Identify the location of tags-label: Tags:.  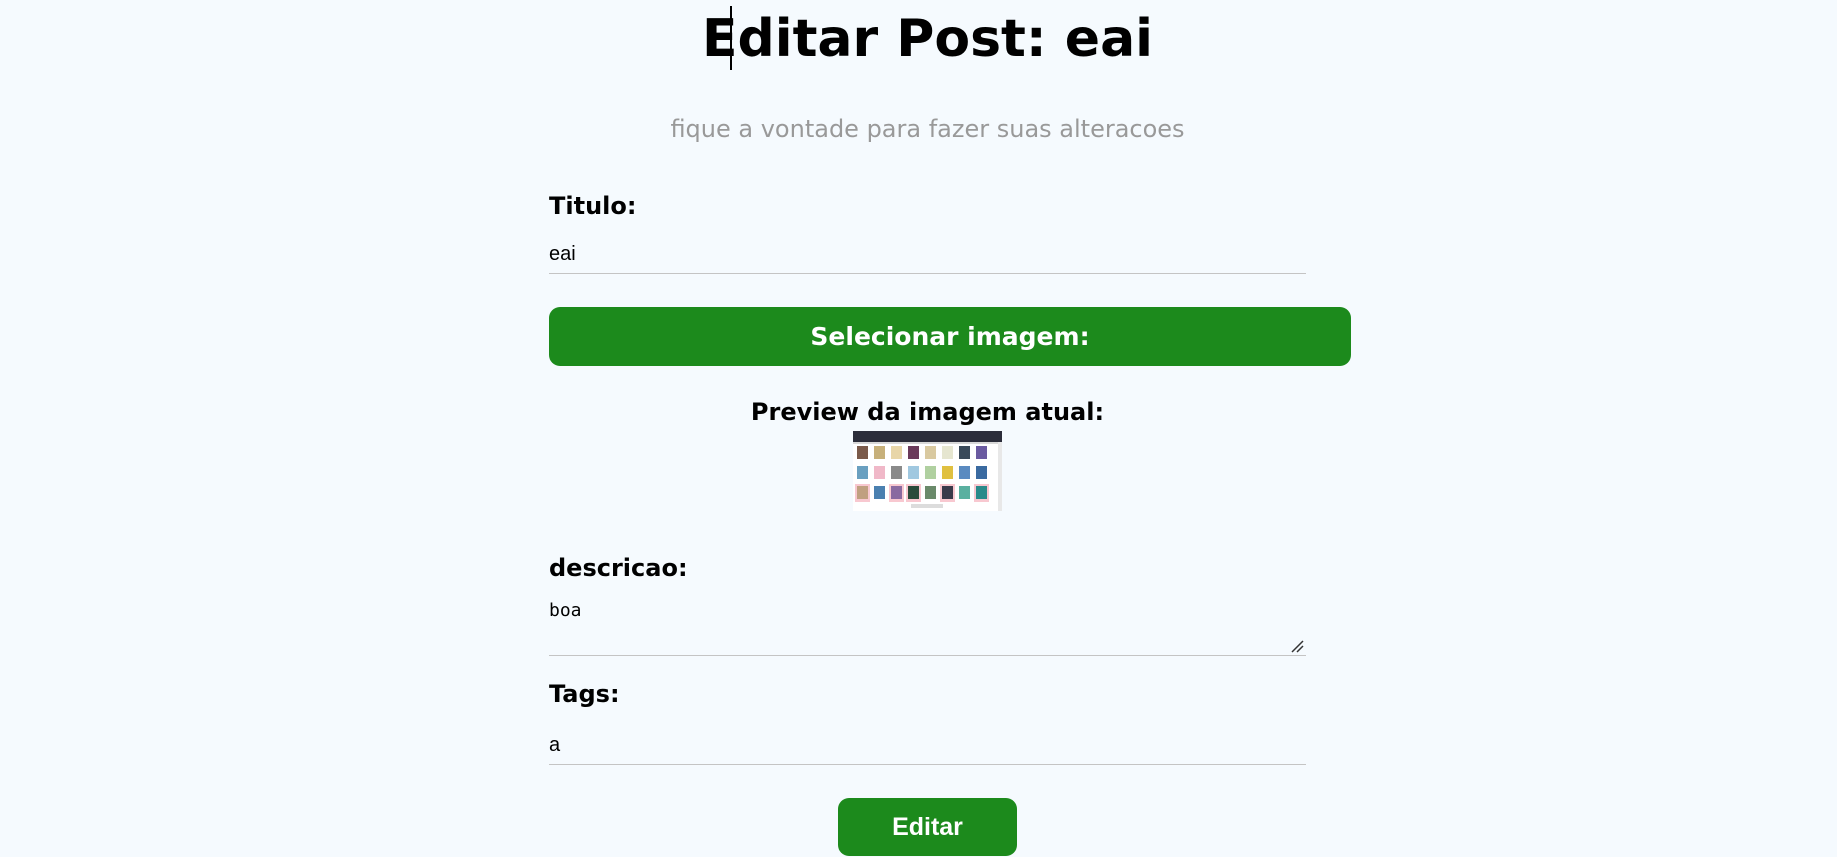
(584, 694).